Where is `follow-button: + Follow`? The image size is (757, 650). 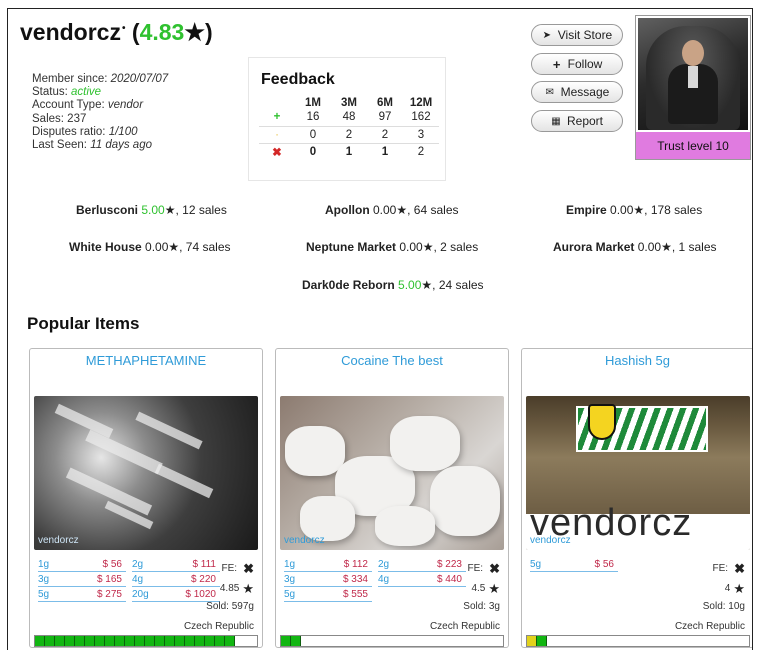
follow-button: + Follow is located at coordinates (577, 64).